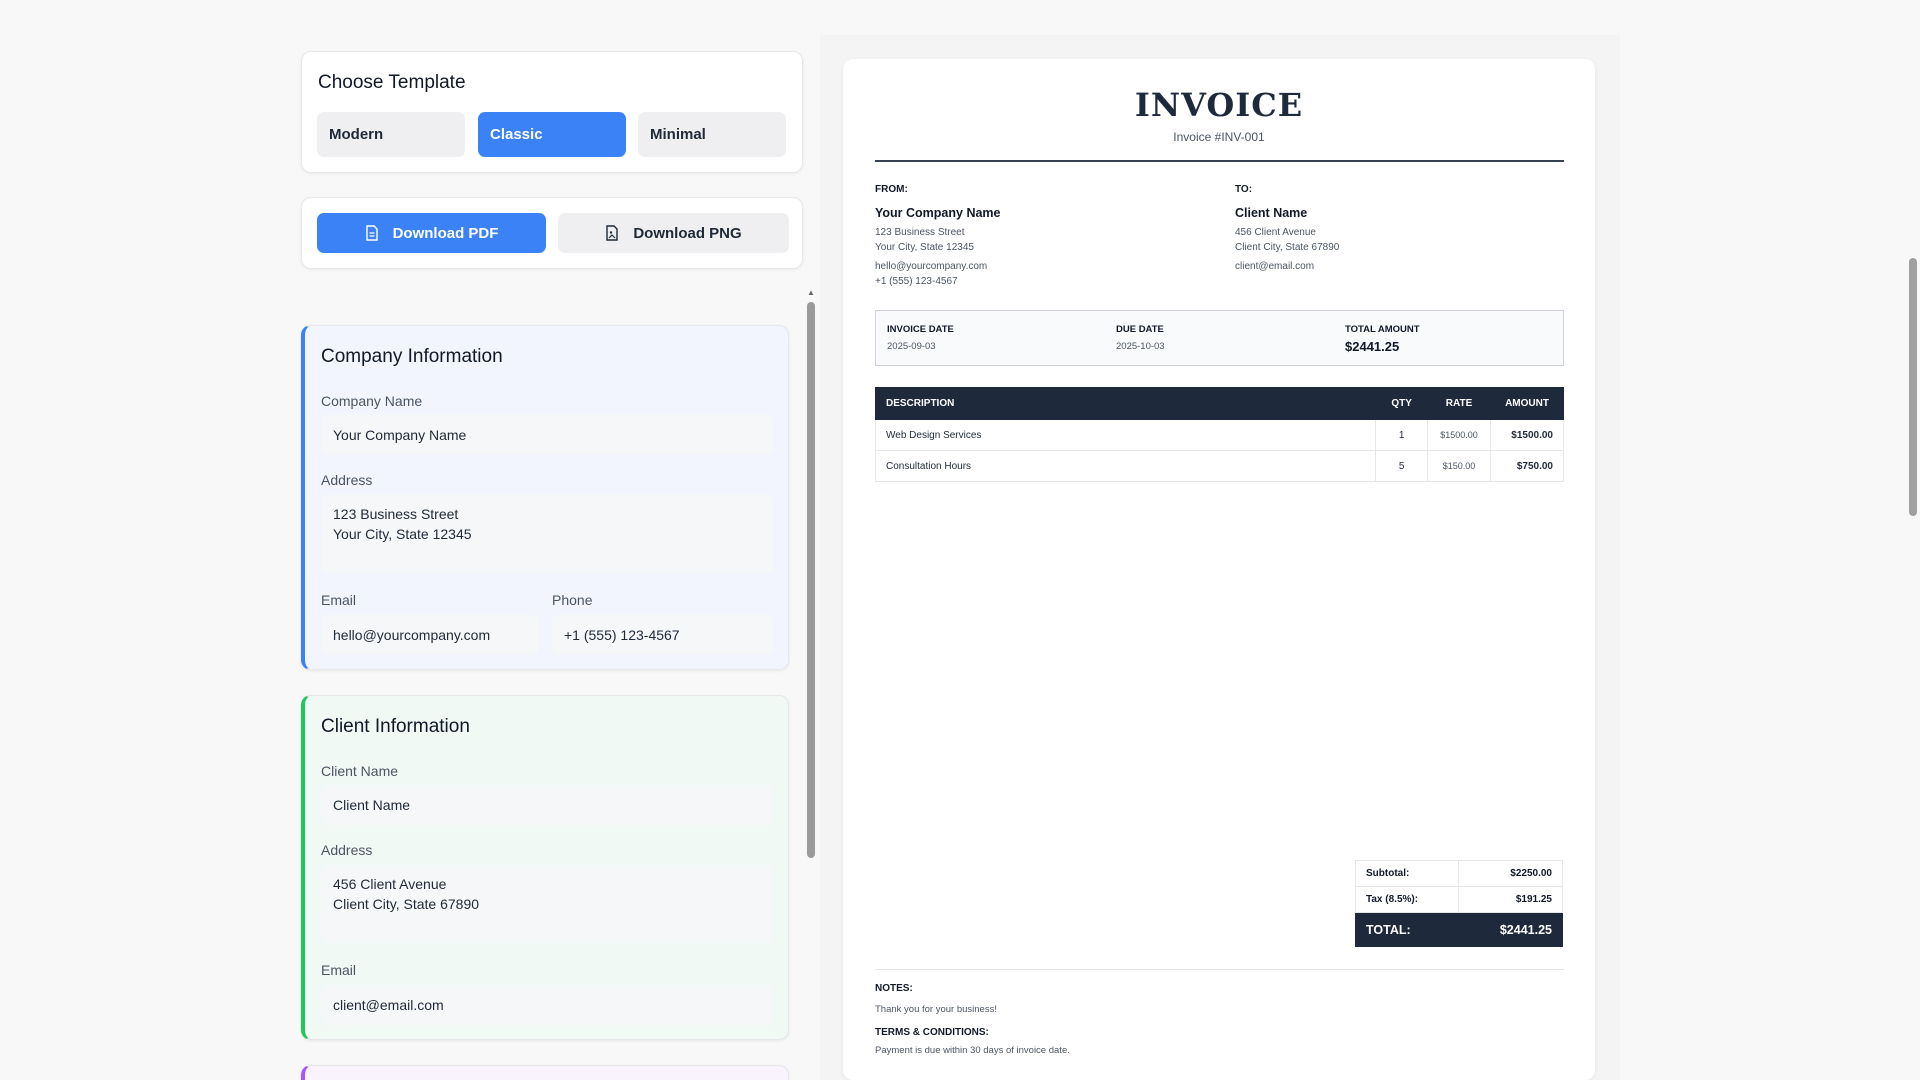  I want to click on terms-label: TERMS & CONDITIONS:, so click(932, 1032).